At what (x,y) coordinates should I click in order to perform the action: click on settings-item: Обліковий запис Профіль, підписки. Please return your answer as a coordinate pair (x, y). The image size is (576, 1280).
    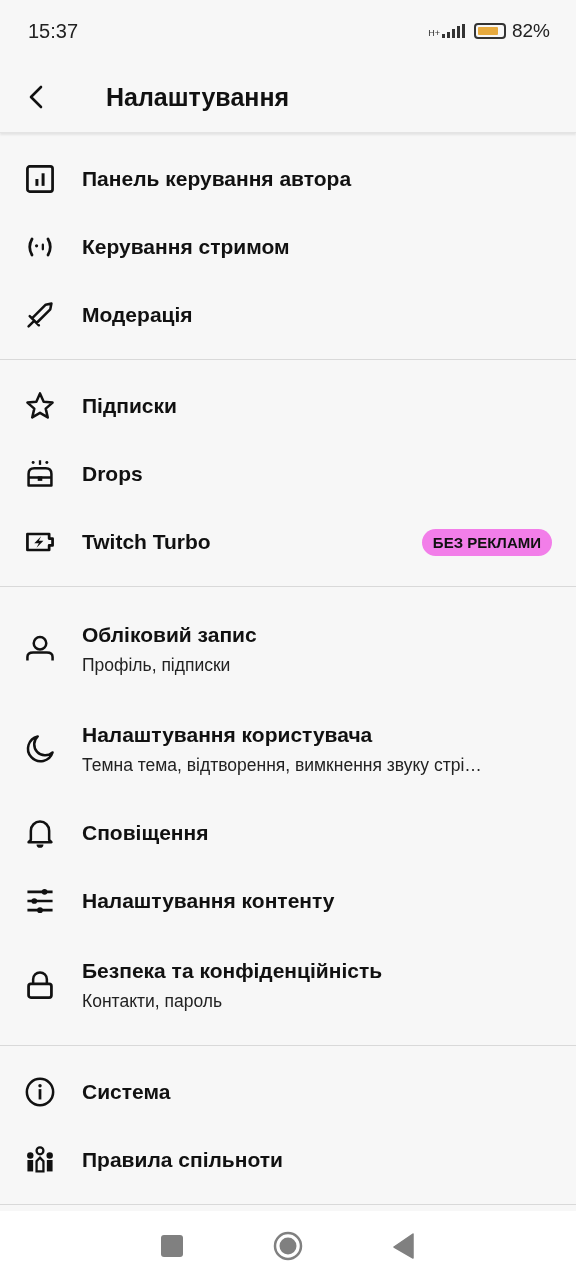
    Looking at the image, I should click on (288, 649).